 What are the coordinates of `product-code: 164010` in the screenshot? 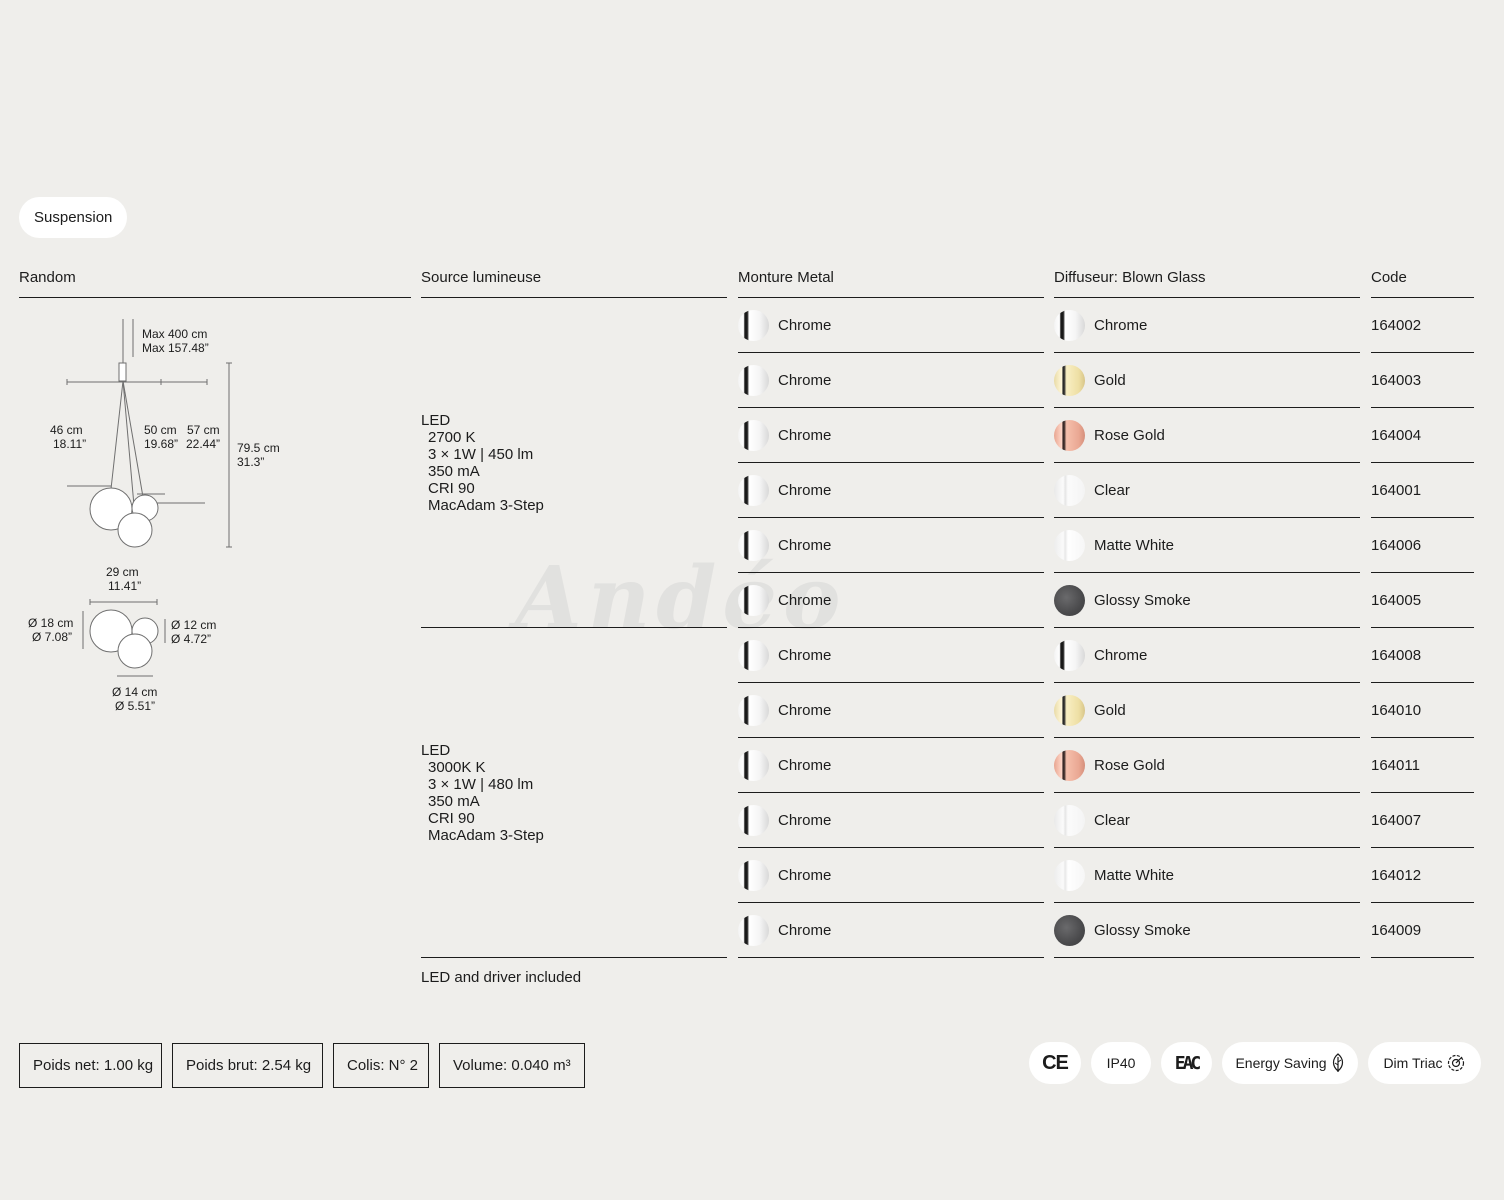 It's located at (1396, 710).